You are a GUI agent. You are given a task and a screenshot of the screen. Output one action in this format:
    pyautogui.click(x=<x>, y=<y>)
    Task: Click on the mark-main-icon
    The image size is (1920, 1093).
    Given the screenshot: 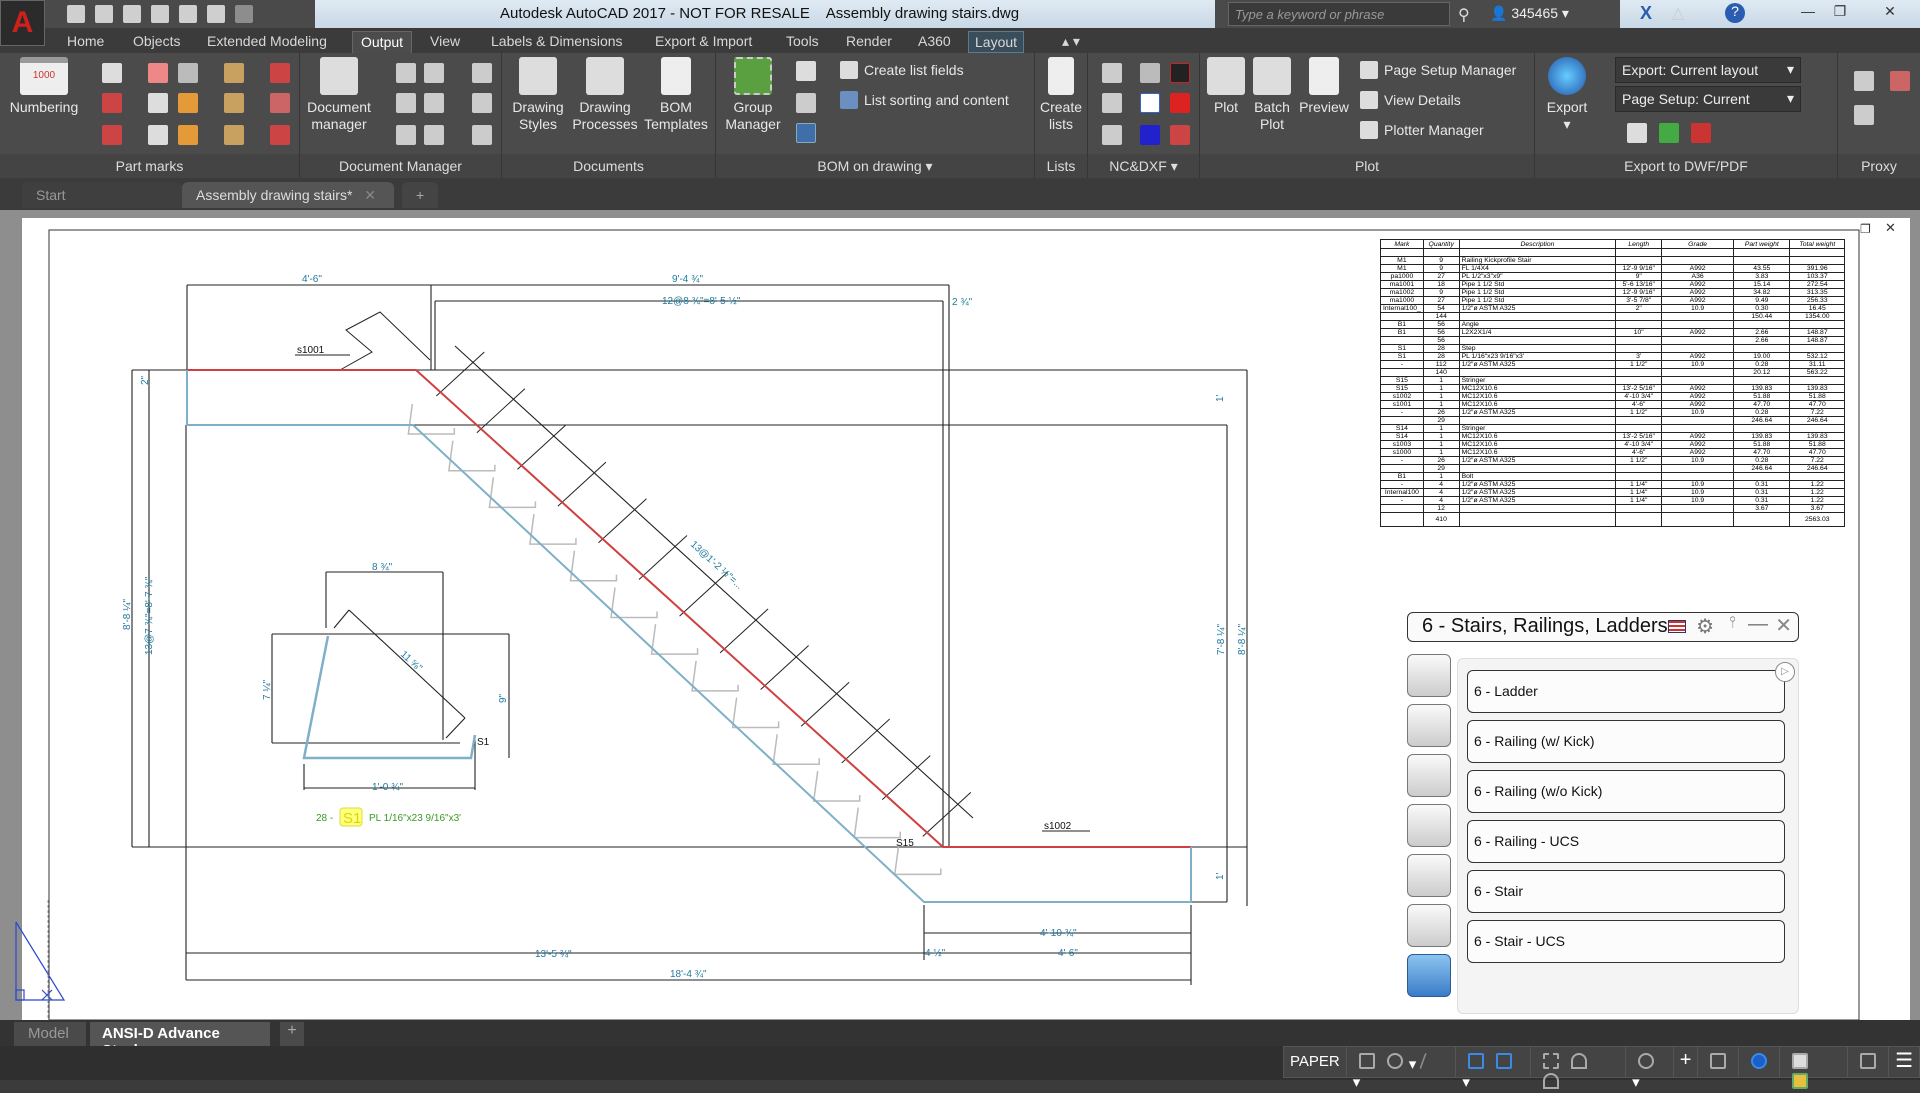 What is the action you would take?
    pyautogui.click(x=158, y=73)
    